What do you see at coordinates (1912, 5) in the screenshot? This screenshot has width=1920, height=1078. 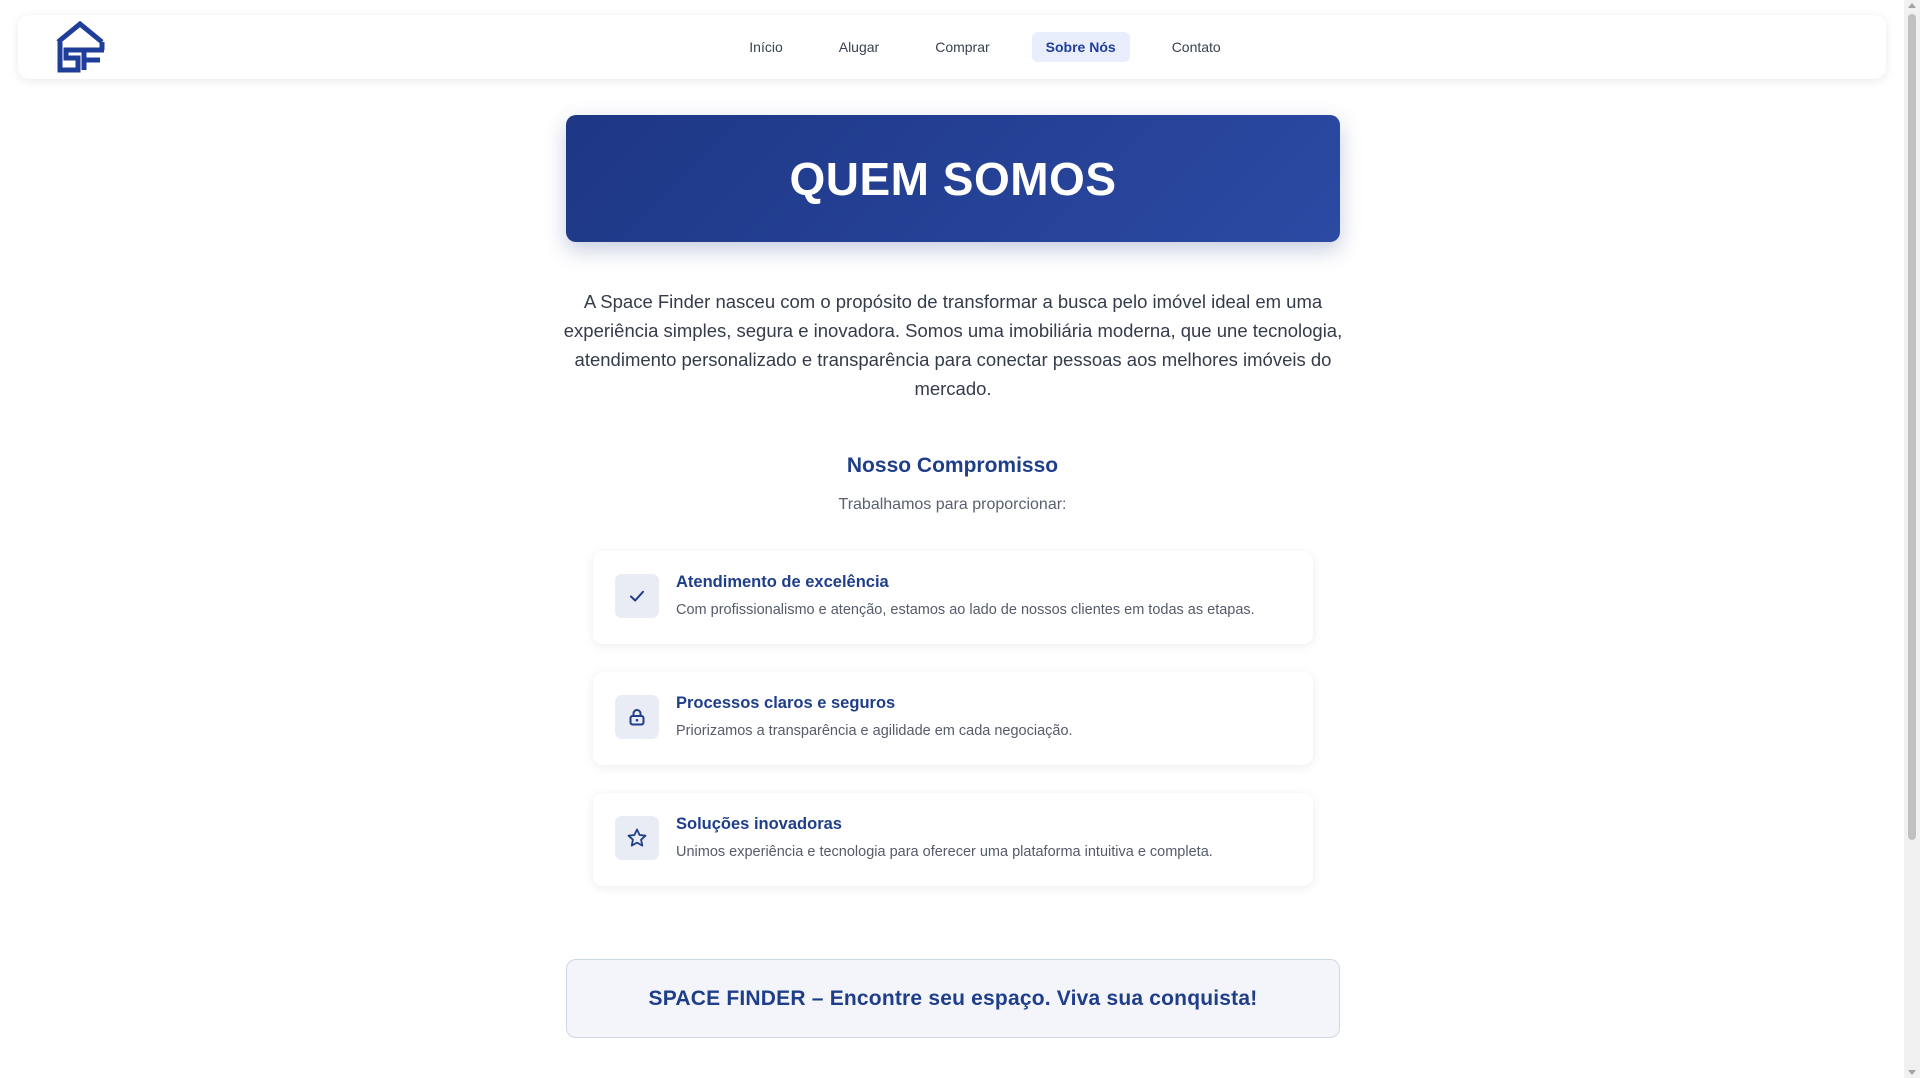 I see `scroll-up-arrow-icon` at bounding box center [1912, 5].